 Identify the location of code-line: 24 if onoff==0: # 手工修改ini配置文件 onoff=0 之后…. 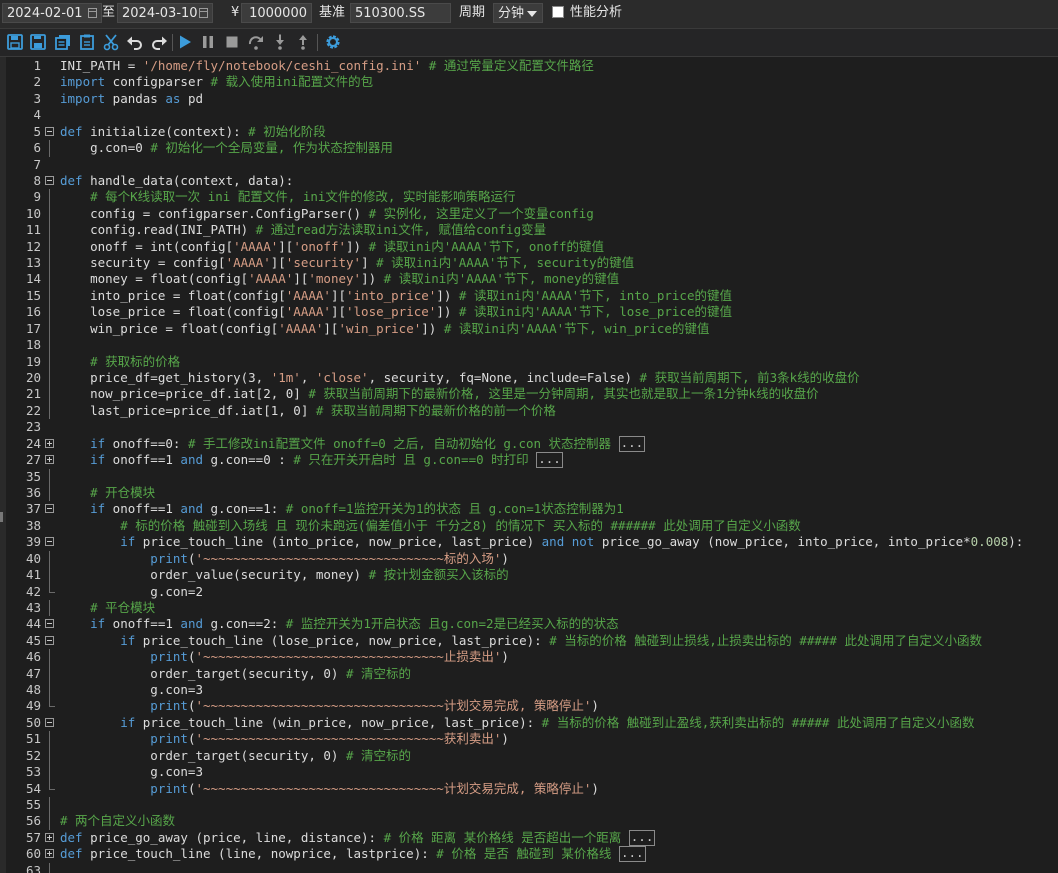
(529, 443).